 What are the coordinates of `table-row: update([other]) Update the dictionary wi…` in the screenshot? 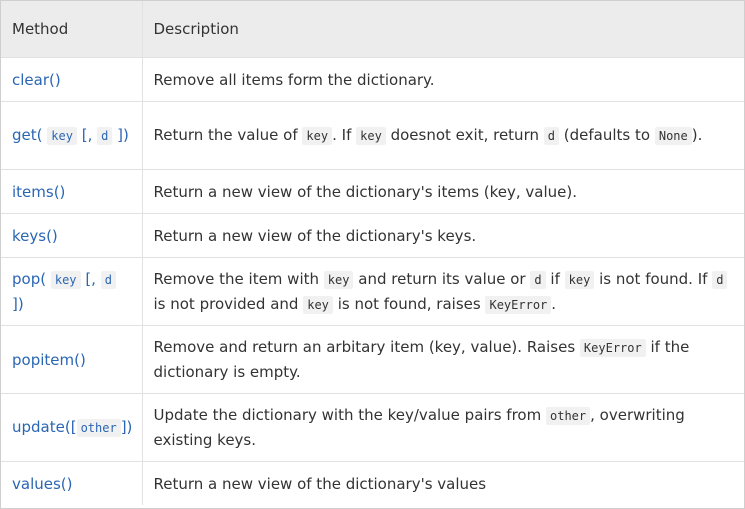 It's located at (372, 427).